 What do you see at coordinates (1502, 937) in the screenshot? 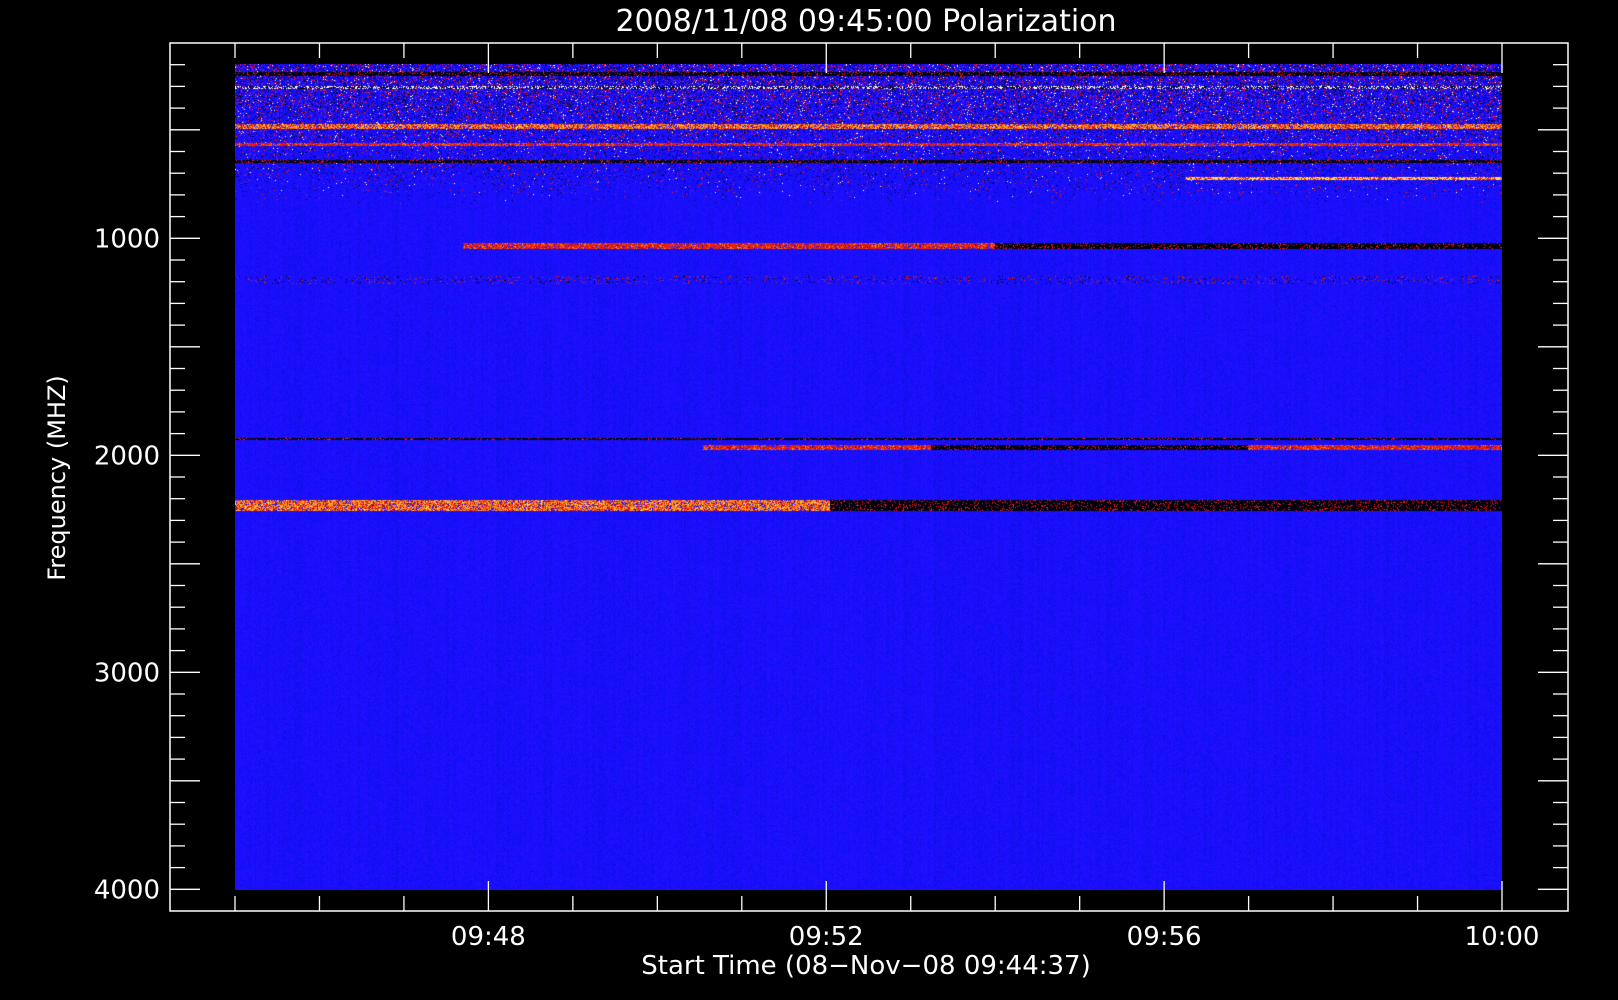
I see `x-tick-label: 10:00` at bounding box center [1502, 937].